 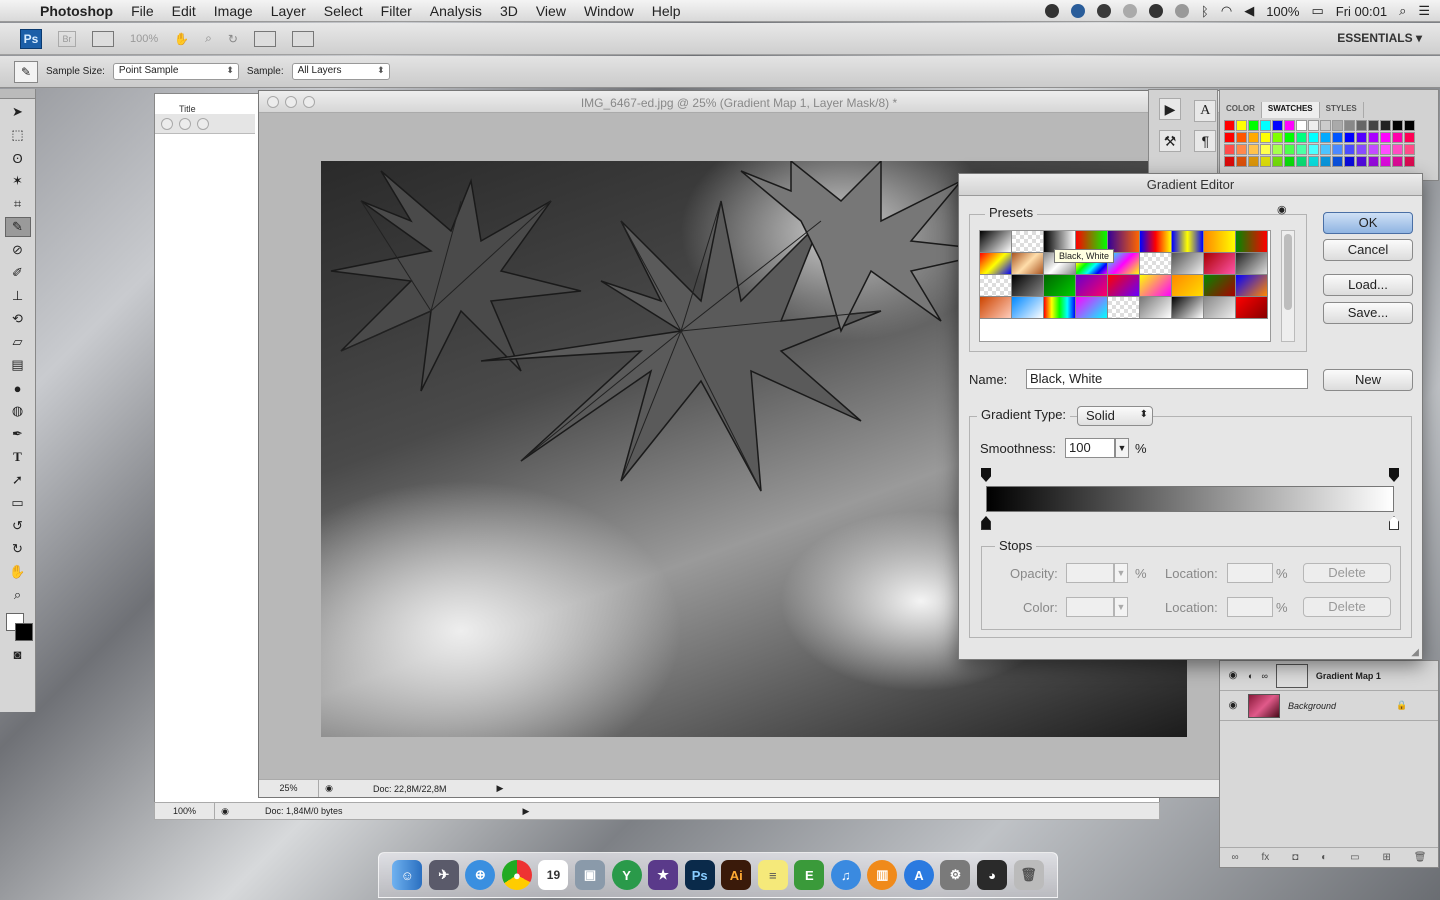 I want to click on notification-icon, so click(x=1130, y=11).